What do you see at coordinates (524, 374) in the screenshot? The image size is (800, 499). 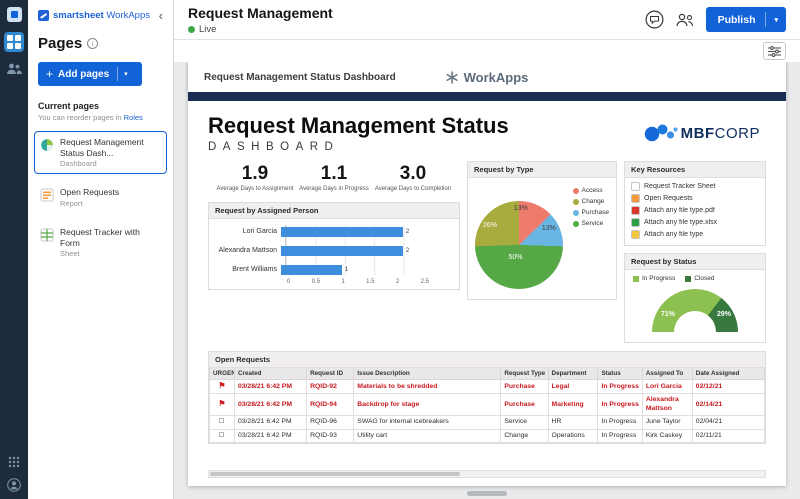 I see `column-header: Request Type` at bounding box center [524, 374].